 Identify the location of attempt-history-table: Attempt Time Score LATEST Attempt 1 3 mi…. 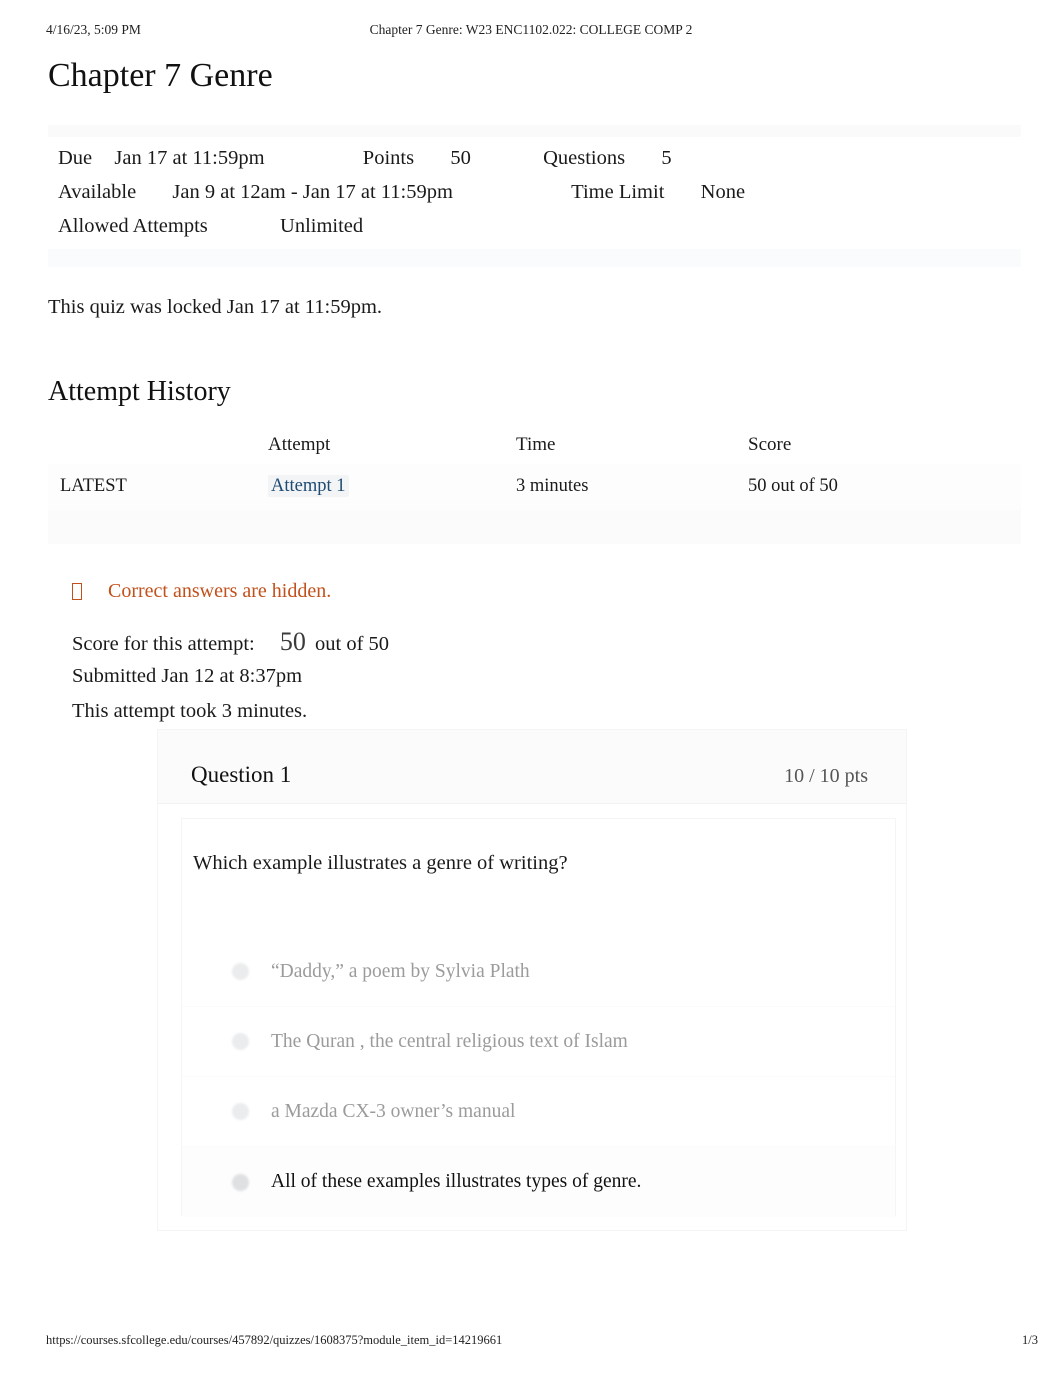
(534, 470).